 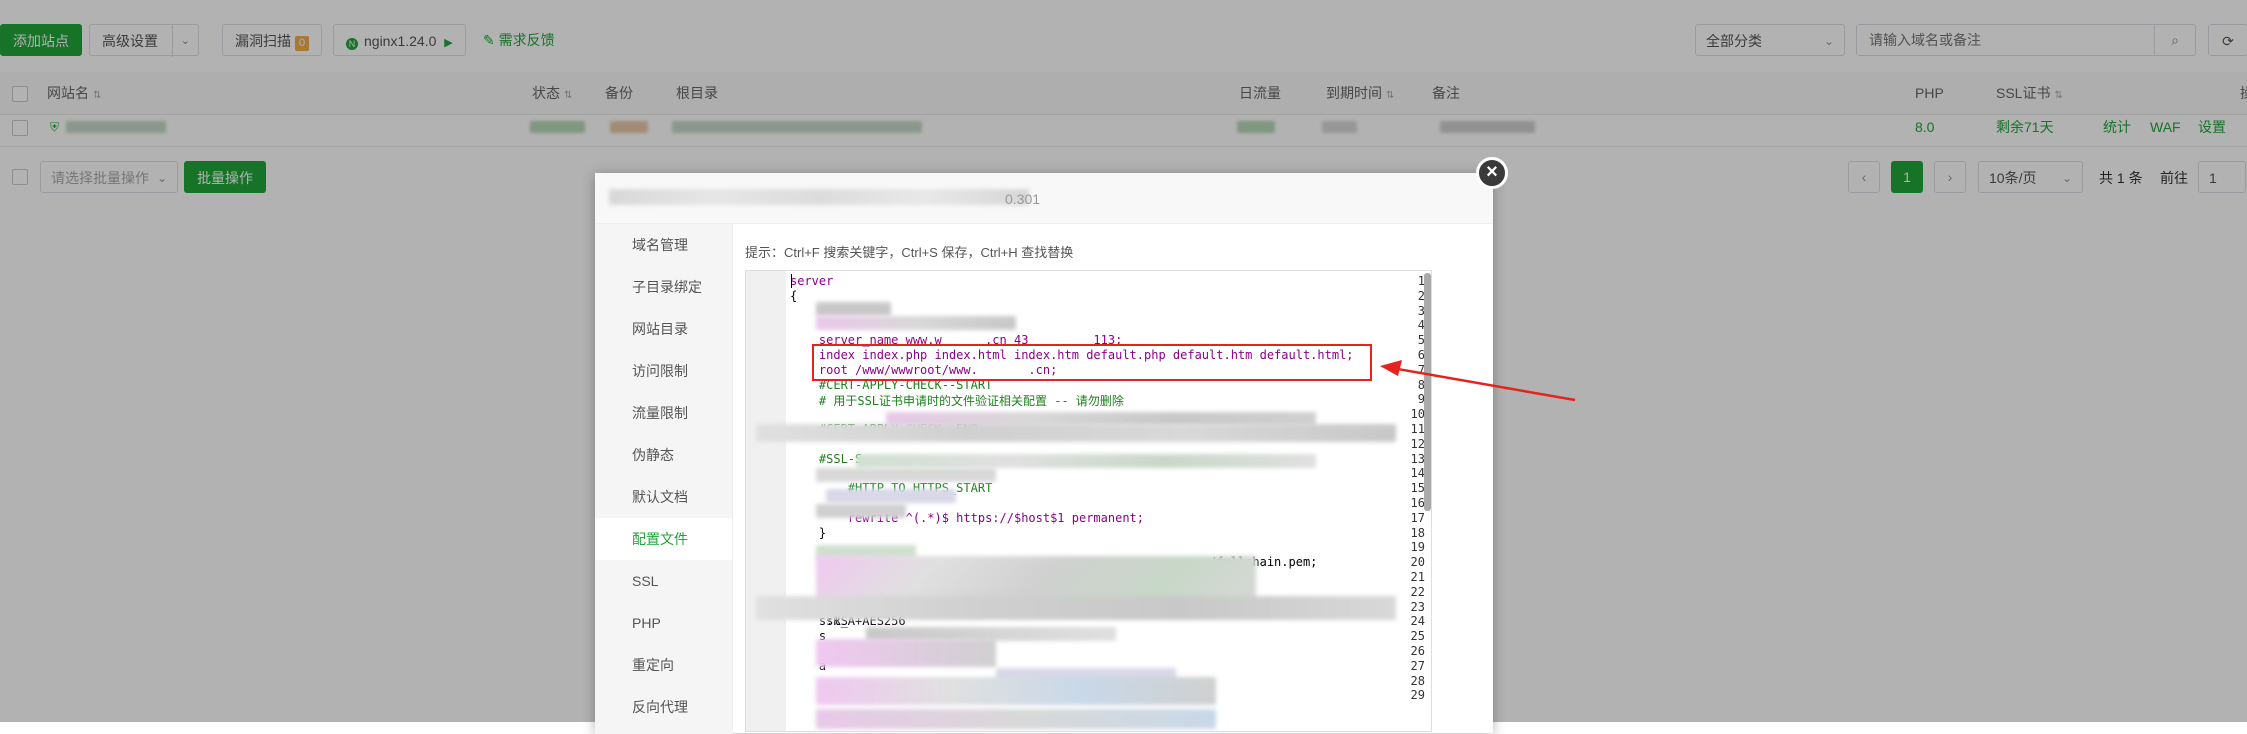 I want to click on line-number: 22, so click(x=1417, y=591).